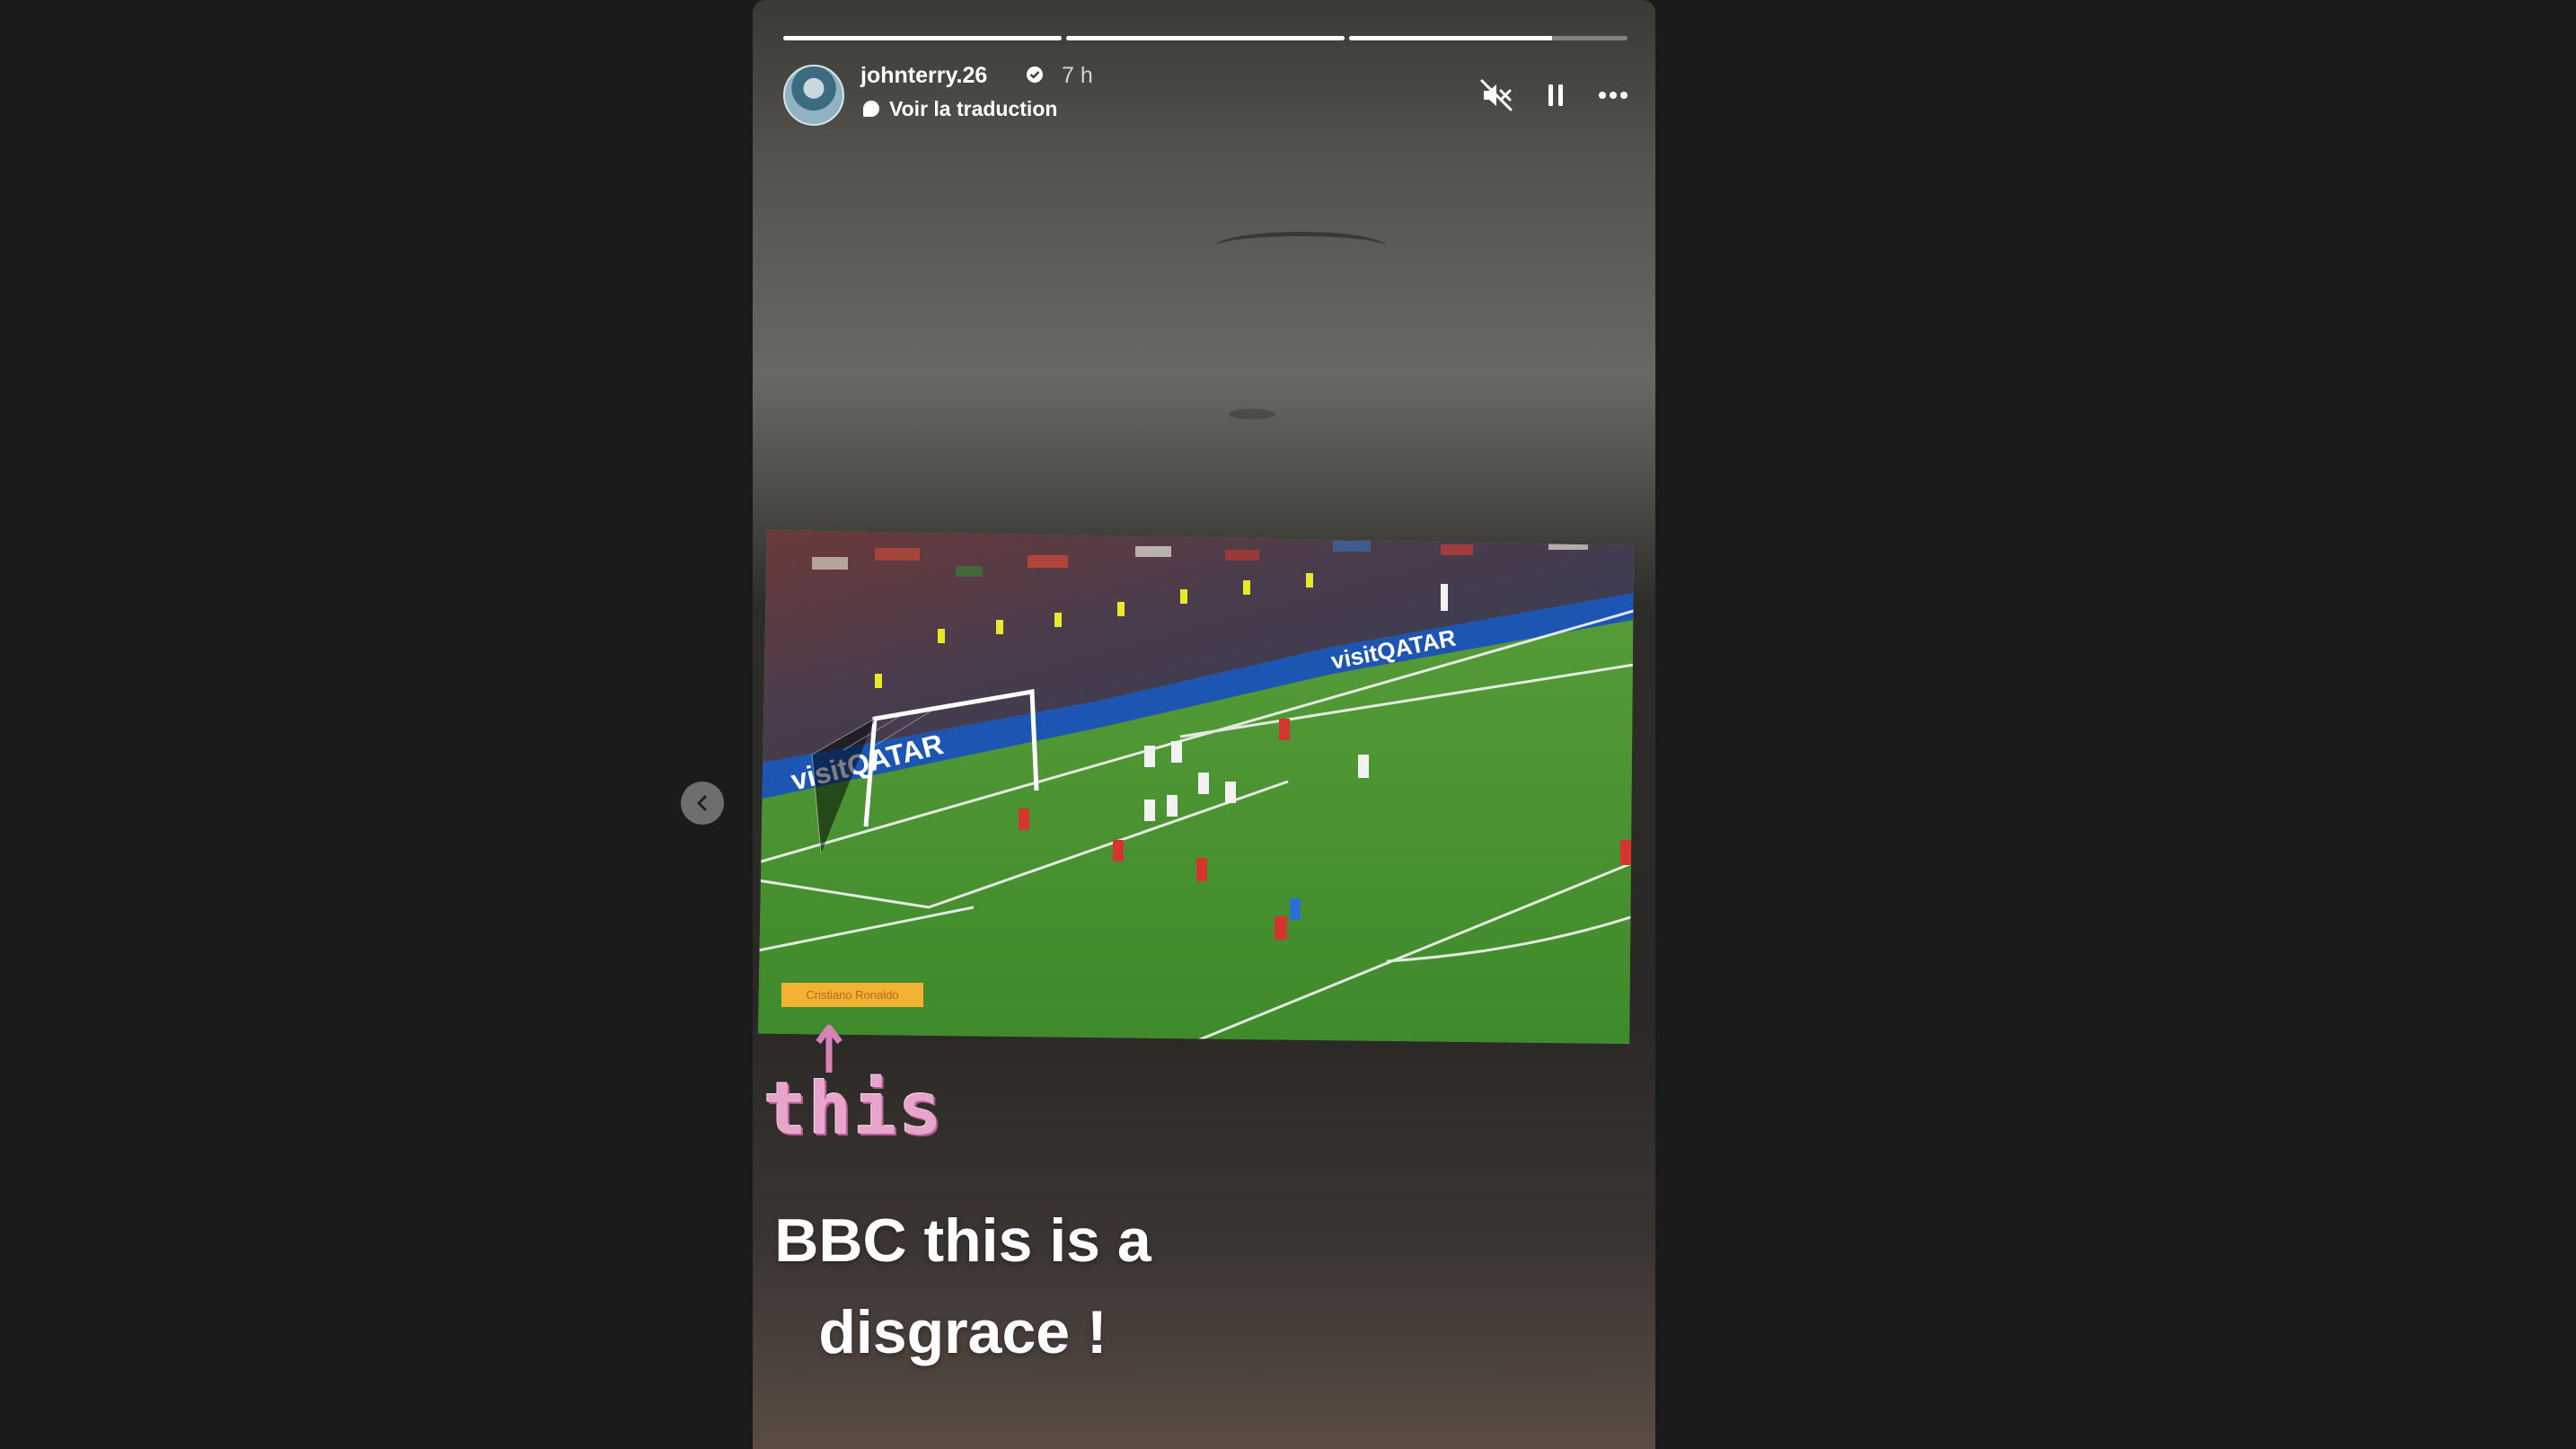 This screenshot has height=1449, width=2576. What do you see at coordinates (871, 109) in the screenshot?
I see `translation-icon` at bounding box center [871, 109].